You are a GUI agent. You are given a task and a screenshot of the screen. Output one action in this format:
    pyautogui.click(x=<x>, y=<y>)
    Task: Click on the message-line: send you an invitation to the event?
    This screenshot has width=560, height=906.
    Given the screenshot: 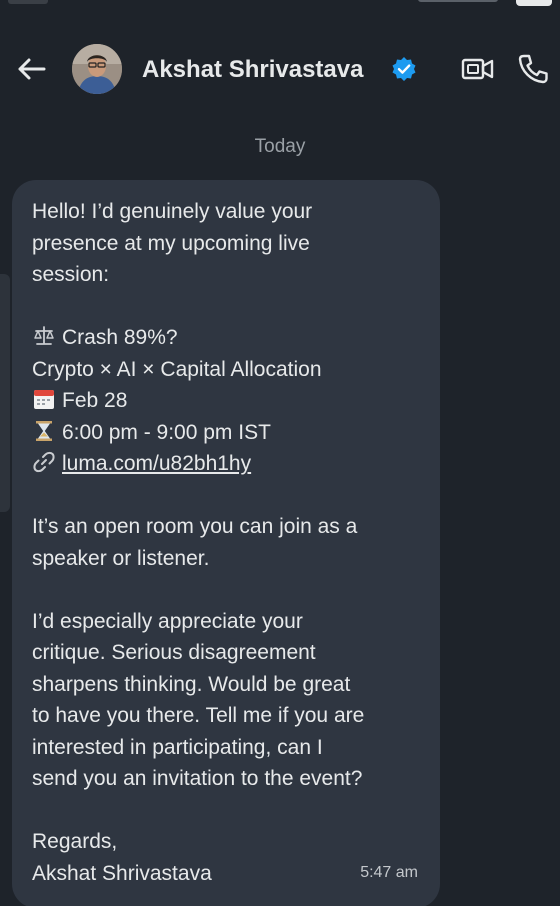 What is the action you would take?
    pyautogui.click(x=197, y=778)
    